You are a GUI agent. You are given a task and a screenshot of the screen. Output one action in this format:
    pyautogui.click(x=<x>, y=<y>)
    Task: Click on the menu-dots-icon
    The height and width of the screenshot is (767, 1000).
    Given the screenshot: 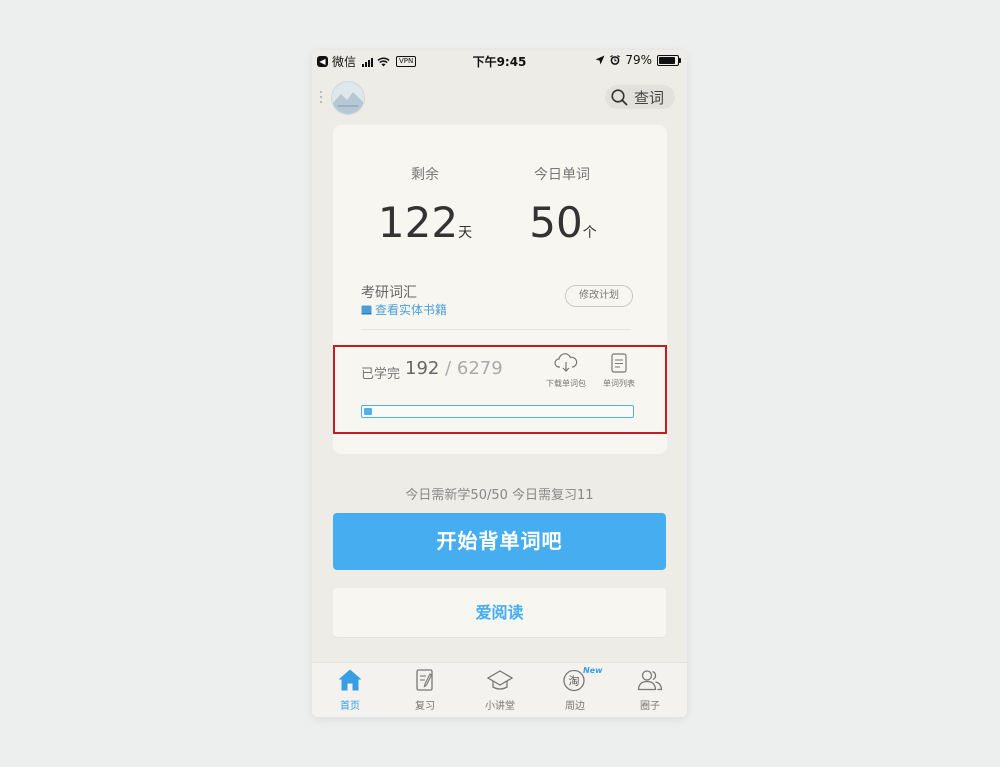 What is the action you would take?
    pyautogui.click(x=321, y=98)
    